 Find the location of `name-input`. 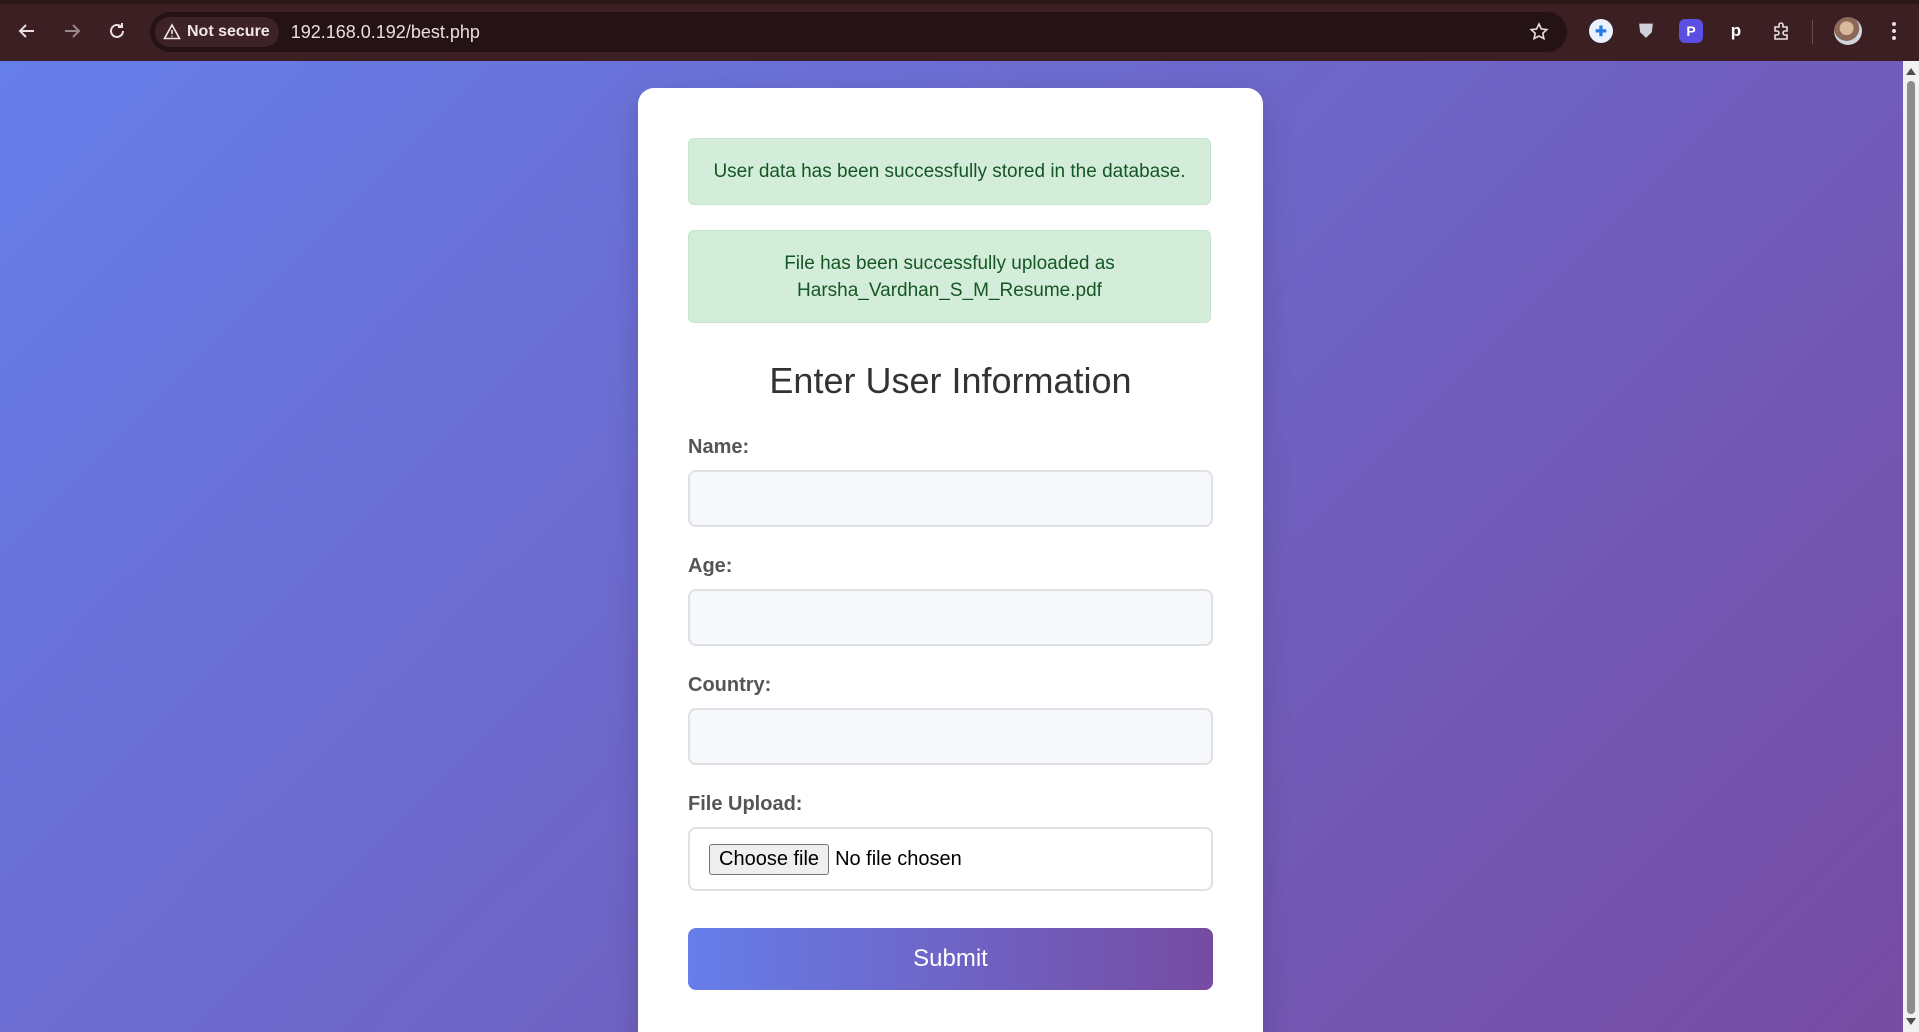

name-input is located at coordinates (950, 498).